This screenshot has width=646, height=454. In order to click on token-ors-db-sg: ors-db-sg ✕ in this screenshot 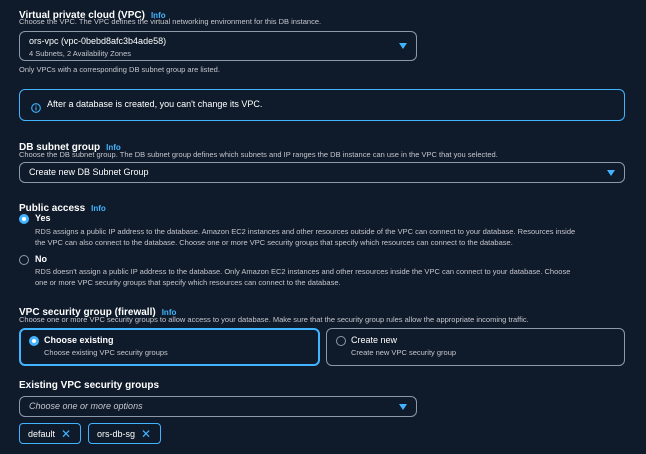, I will do `click(124, 433)`.